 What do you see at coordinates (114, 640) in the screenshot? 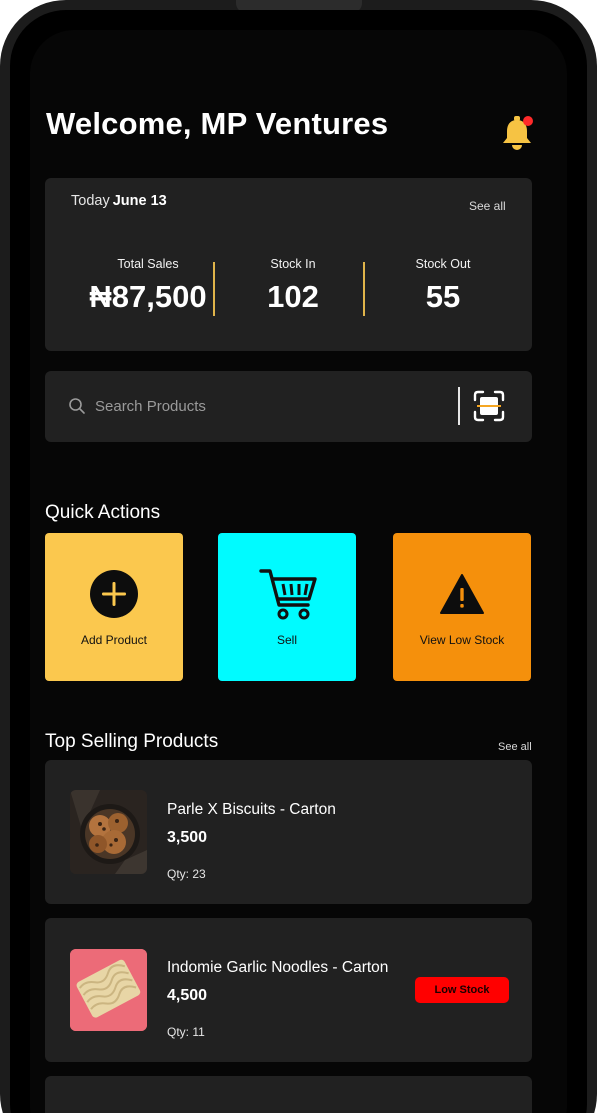
I see `add-product-label: Add Product` at bounding box center [114, 640].